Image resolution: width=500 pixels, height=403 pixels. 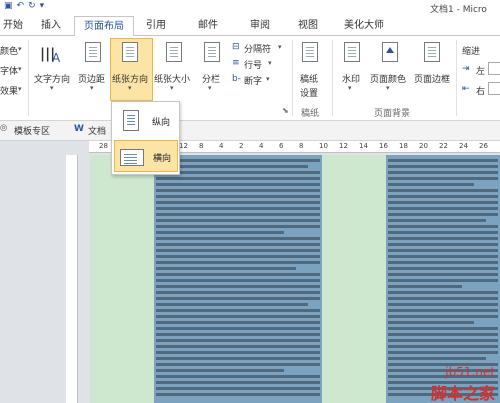 I want to click on ruler-number: 12, so click(x=343, y=146).